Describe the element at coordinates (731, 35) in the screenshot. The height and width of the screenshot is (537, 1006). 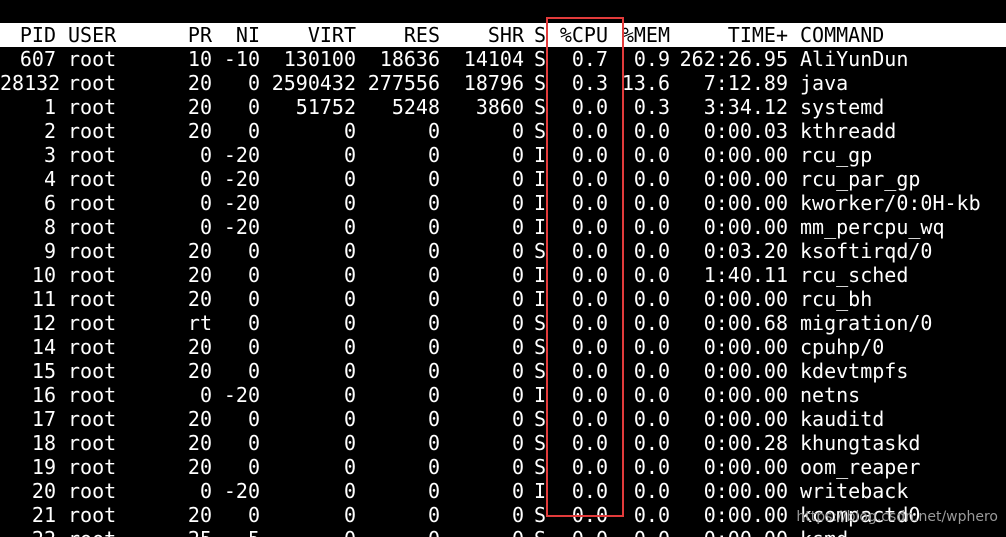
I see `col-header-time: TIME+` at that location.